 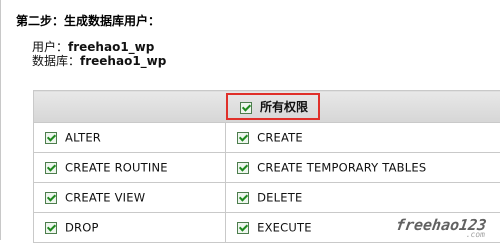 What do you see at coordinates (363, 138) in the screenshot?
I see `privilege-create: CREATE` at bounding box center [363, 138].